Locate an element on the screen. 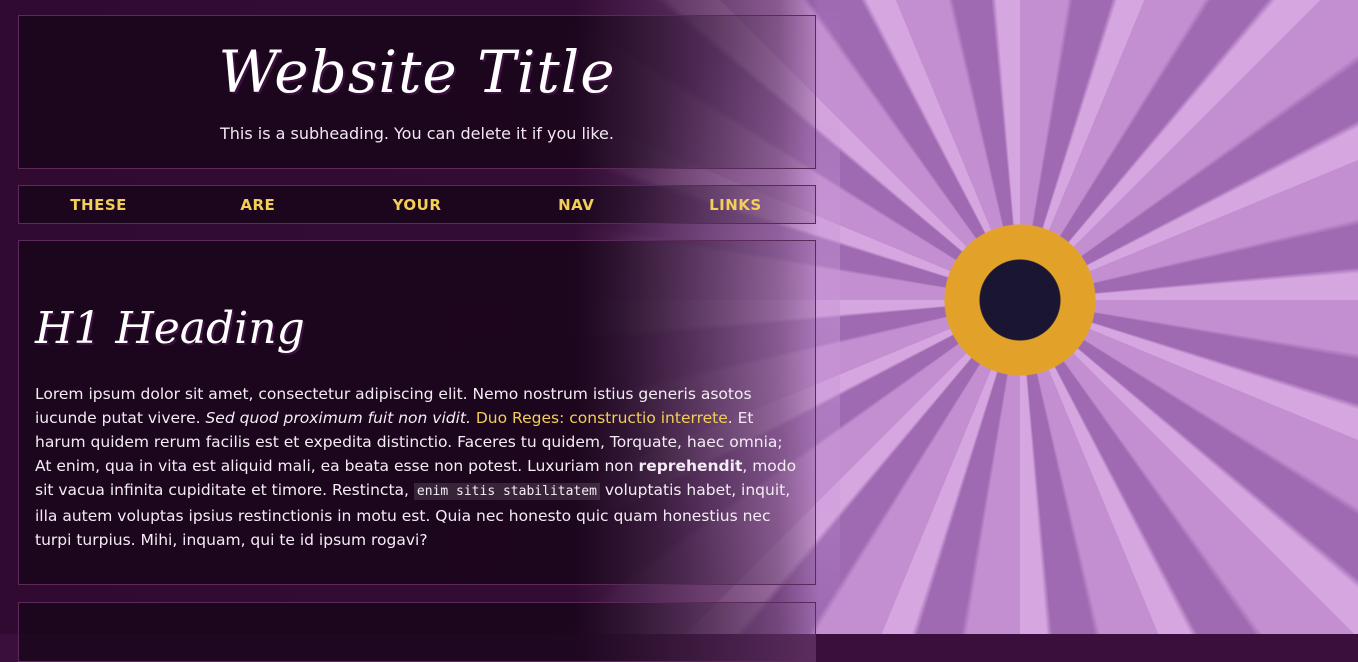 The image size is (1358, 662). paragraph-emphasis: Sed quod proximum fuit non vidit. is located at coordinates (338, 418).